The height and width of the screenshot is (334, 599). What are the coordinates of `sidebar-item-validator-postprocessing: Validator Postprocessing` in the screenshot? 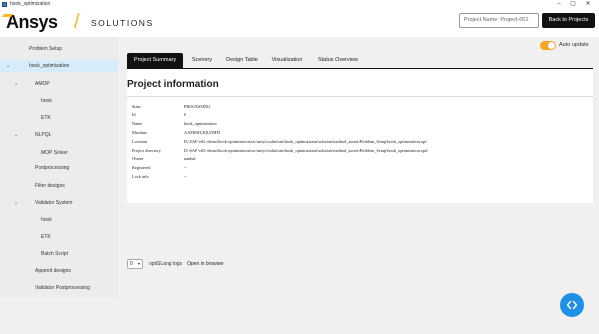 It's located at (59, 288).